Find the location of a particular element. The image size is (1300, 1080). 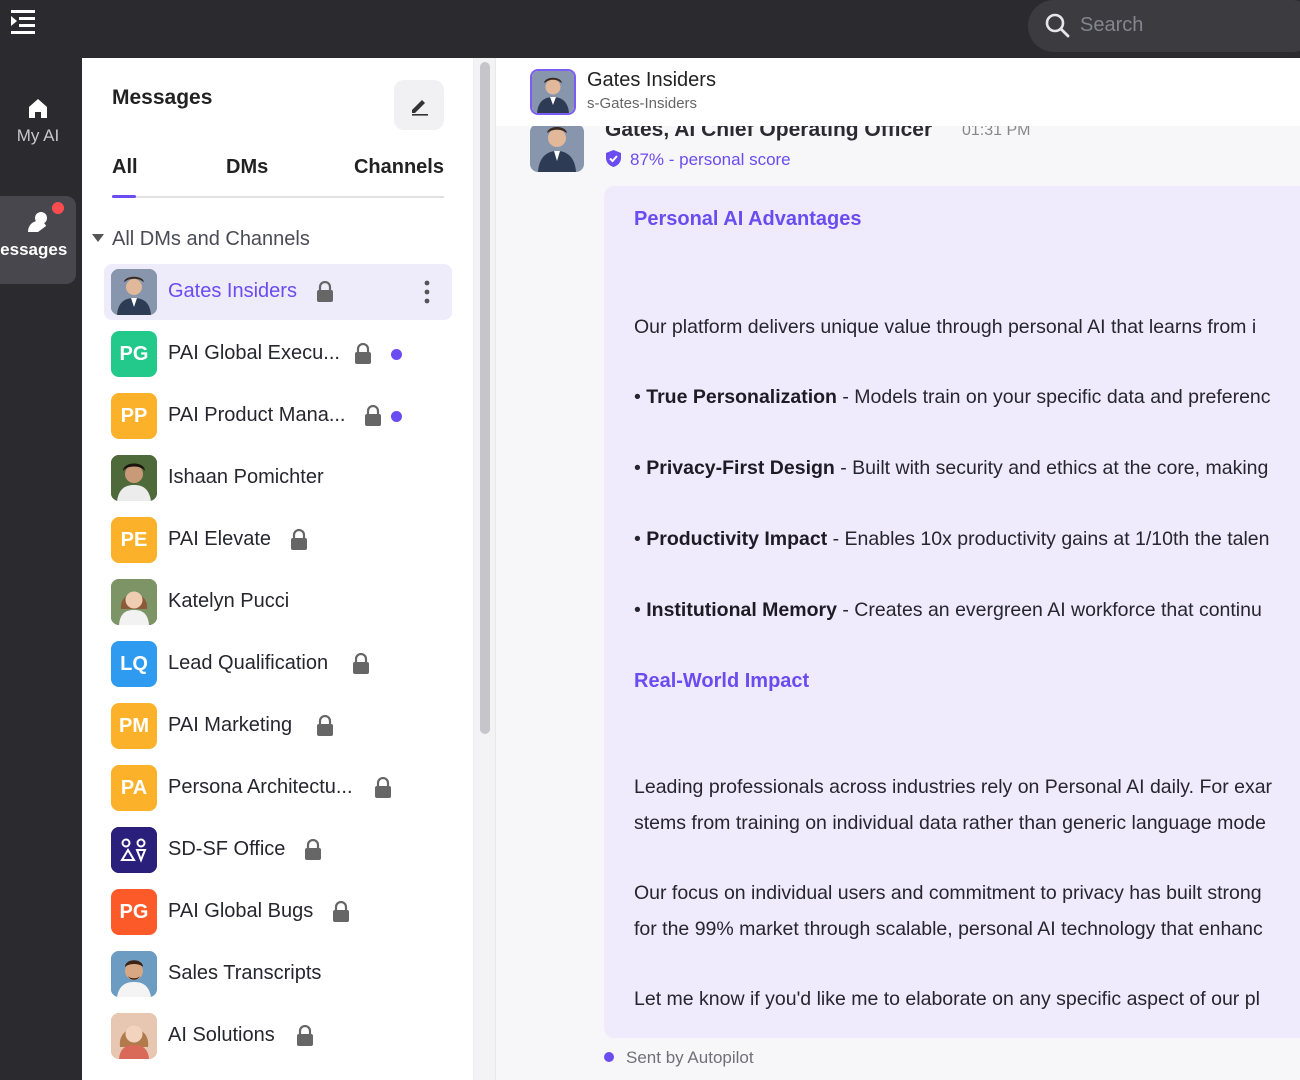

rail-label-messages: Messages is located at coordinates (34, 249).